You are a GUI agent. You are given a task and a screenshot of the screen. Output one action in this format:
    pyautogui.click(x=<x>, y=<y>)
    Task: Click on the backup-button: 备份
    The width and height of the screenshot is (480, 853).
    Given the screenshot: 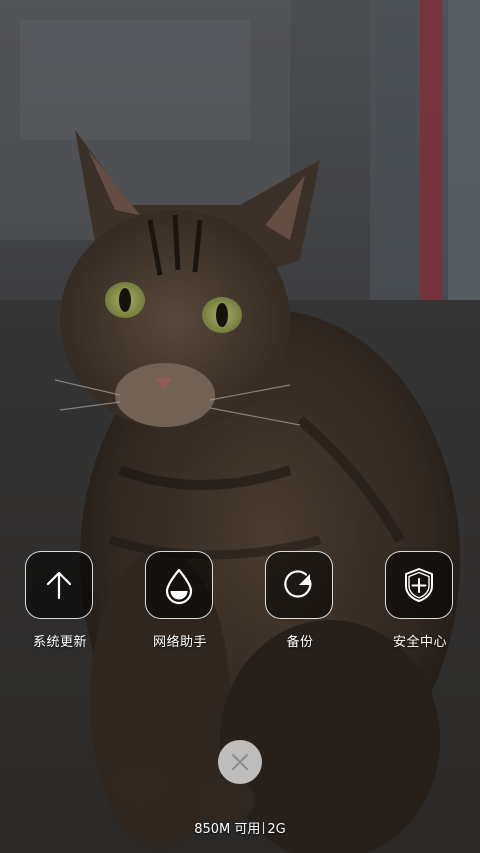 What is the action you would take?
    pyautogui.click(x=300, y=606)
    